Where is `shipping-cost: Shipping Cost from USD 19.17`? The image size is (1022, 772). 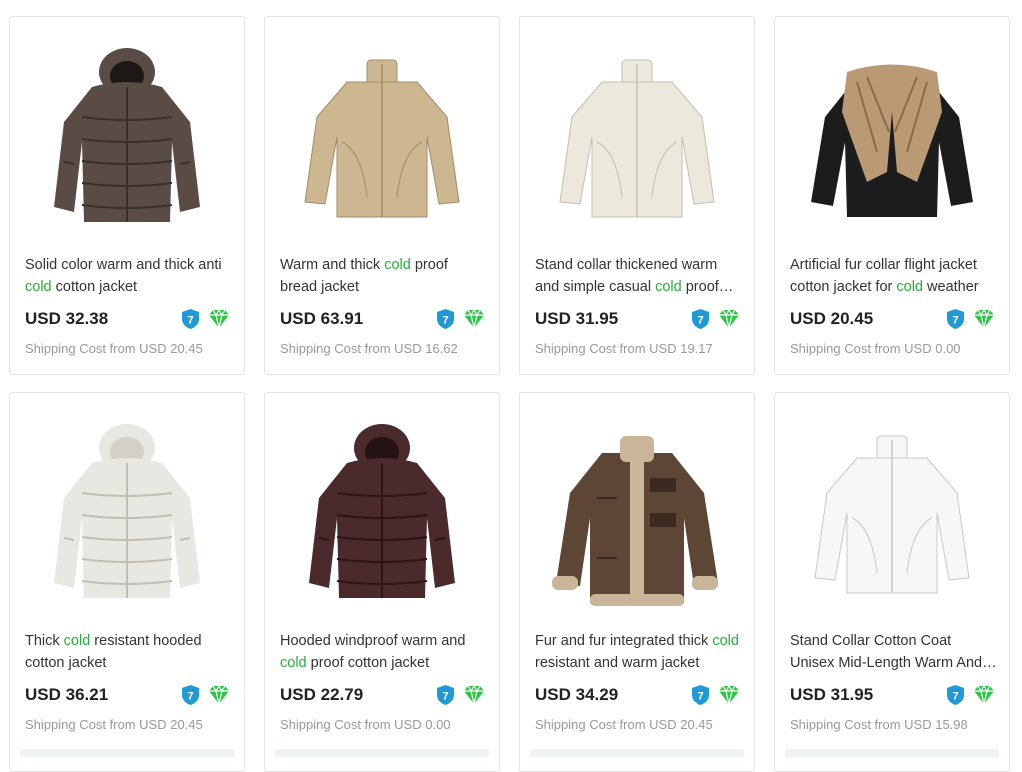 shipping-cost: Shipping Cost from USD 19.17 is located at coordinates (624, 348).